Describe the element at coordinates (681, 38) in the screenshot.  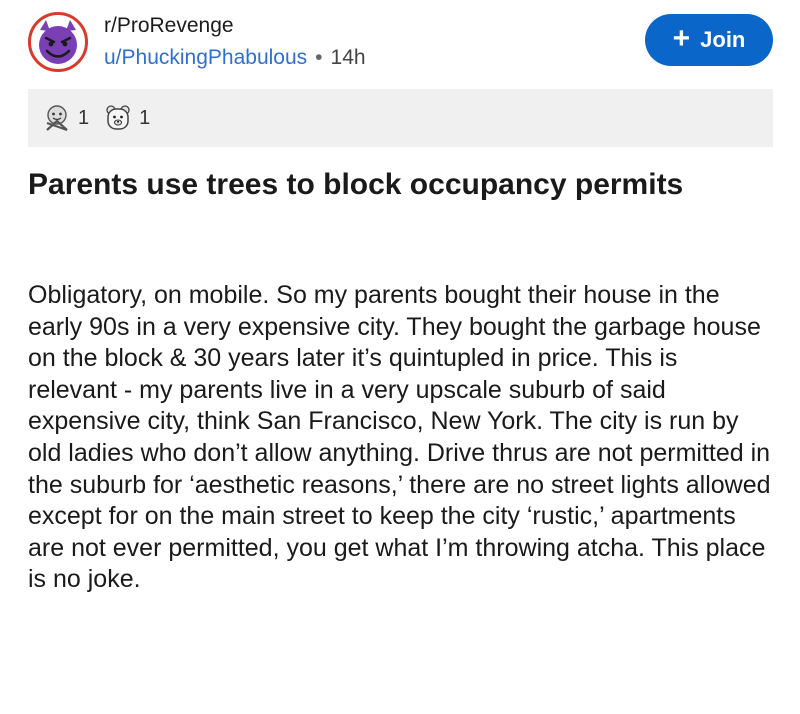
I see `plus-icon: +` at that location.